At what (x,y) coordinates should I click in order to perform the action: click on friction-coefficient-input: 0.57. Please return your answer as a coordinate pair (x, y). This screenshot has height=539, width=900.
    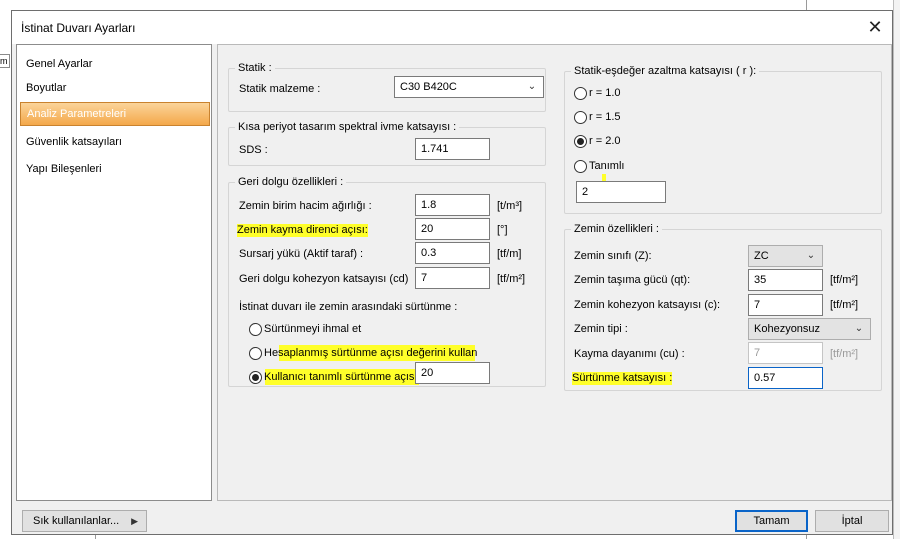
    Looking at the image, I should click on (785, 378).